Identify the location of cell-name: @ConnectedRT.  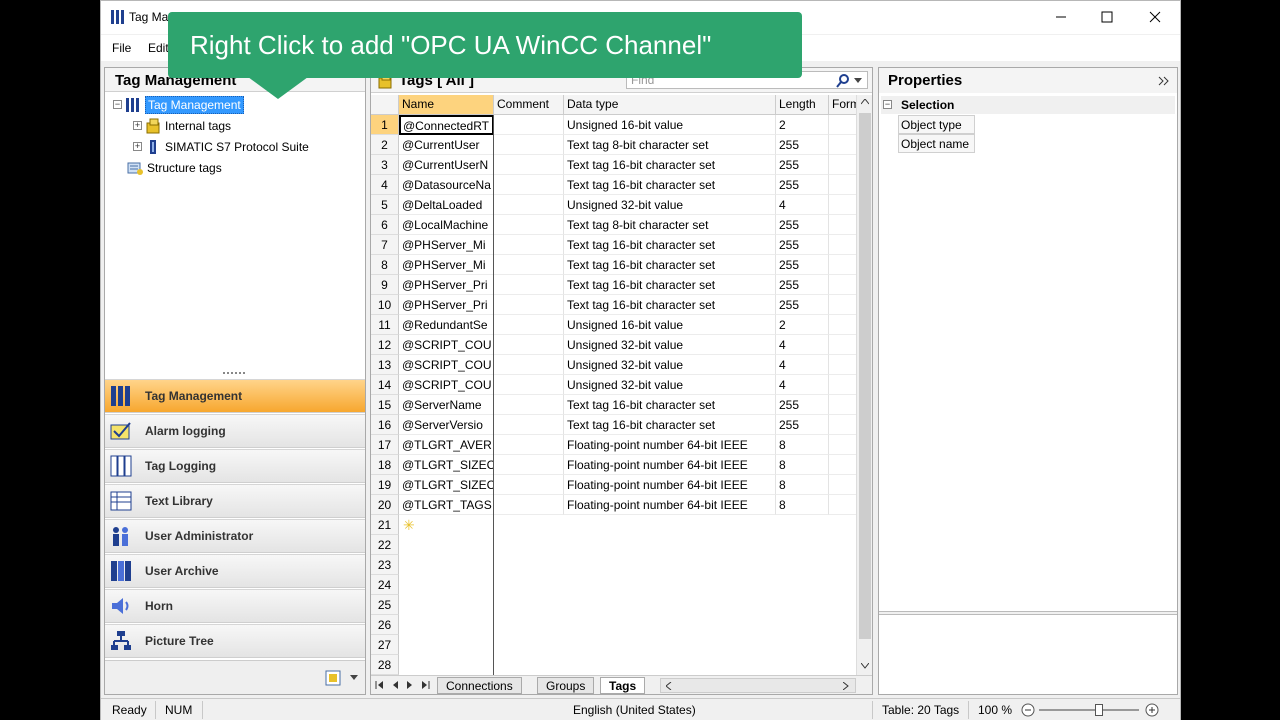
(446, 125).